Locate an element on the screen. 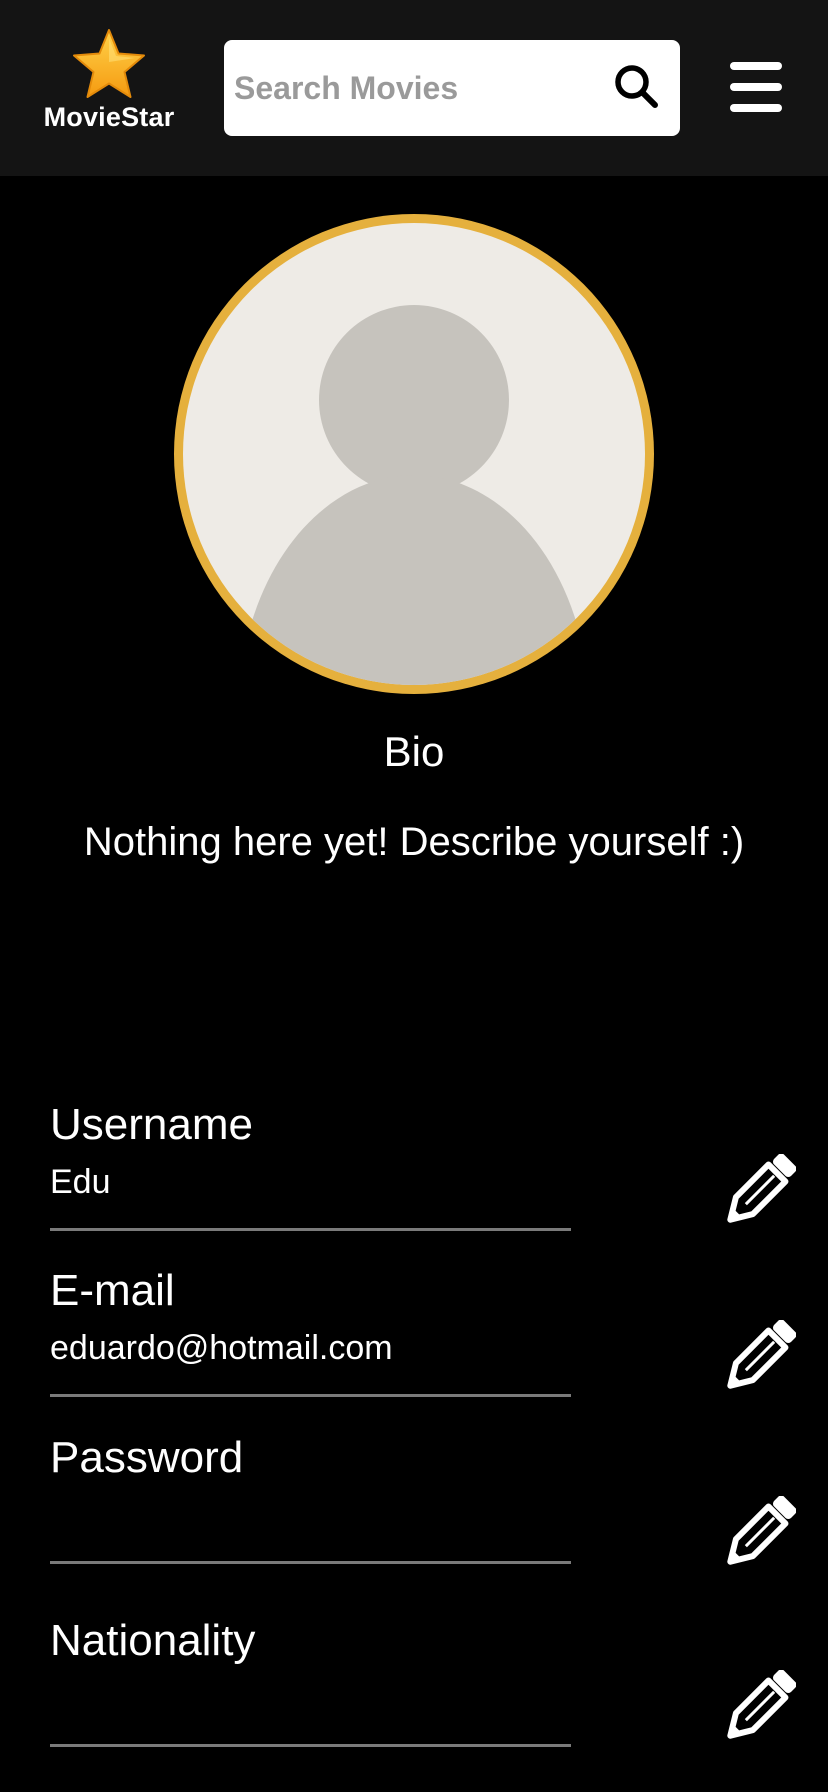  hamburger-menu-button is located at coordinates (757, 87).